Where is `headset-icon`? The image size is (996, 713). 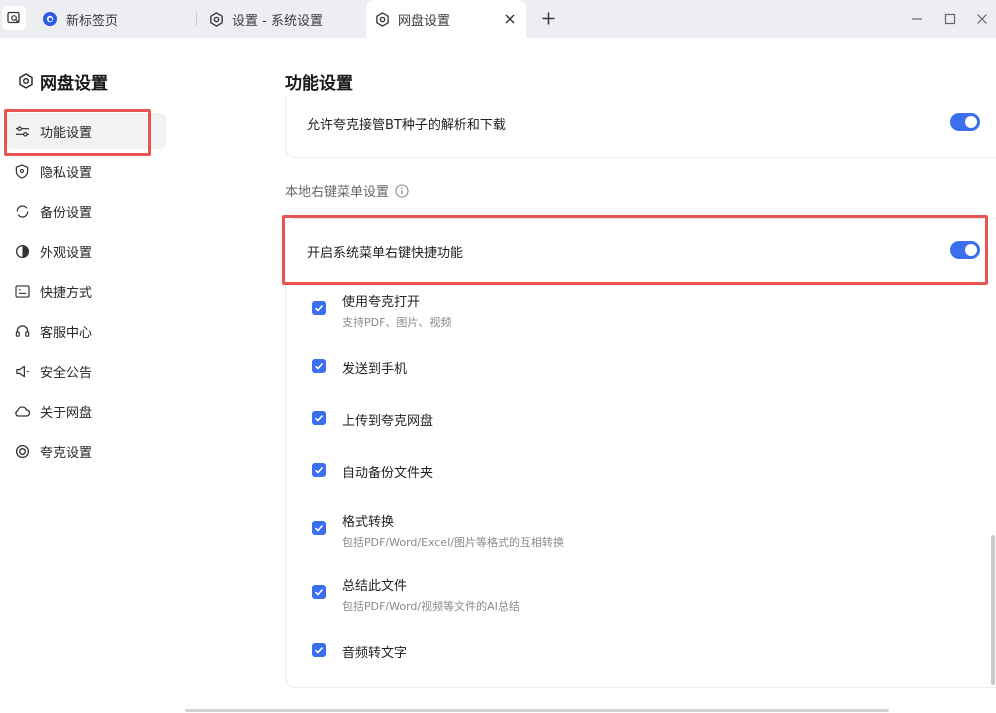 headset-icon is located at coordinates (22, 331).